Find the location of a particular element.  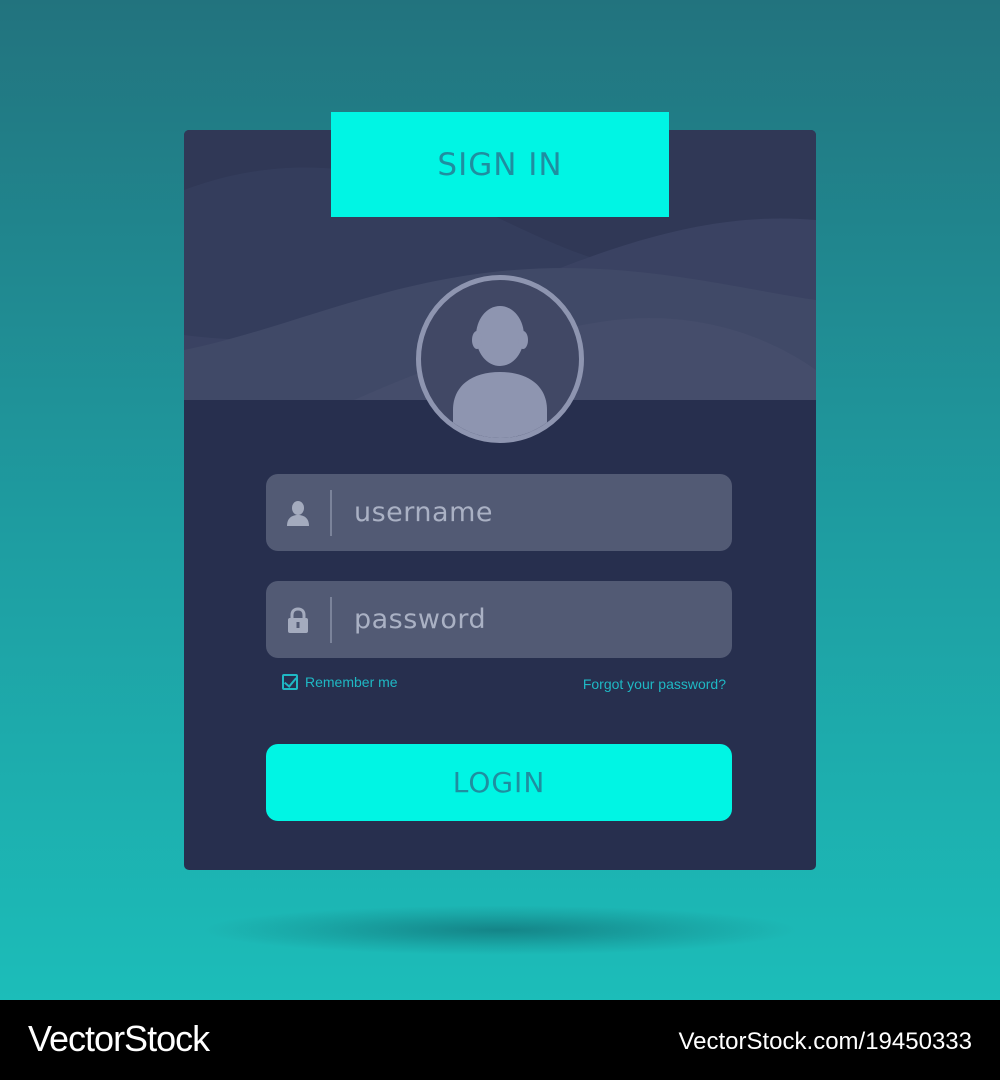

password-input: password is located at coordinates (420, 619).